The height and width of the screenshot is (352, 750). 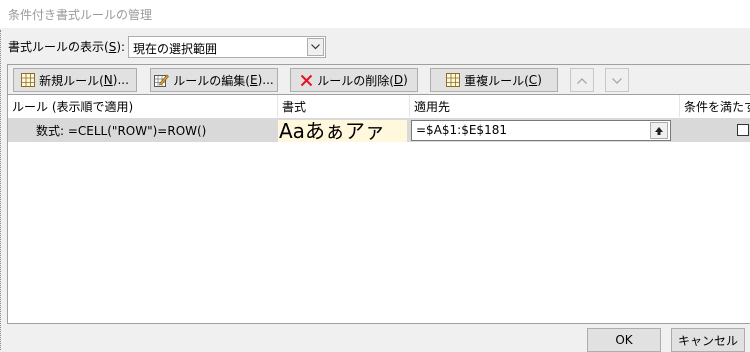 I want to click on new-rule-icon, so click(x=28, y=80).